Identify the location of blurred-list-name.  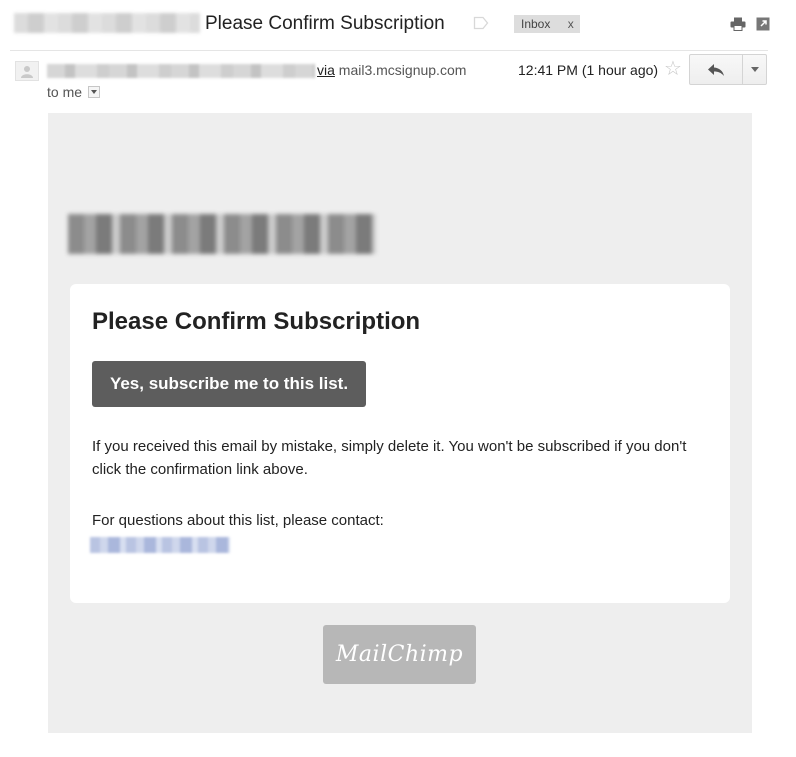
(222, 234).